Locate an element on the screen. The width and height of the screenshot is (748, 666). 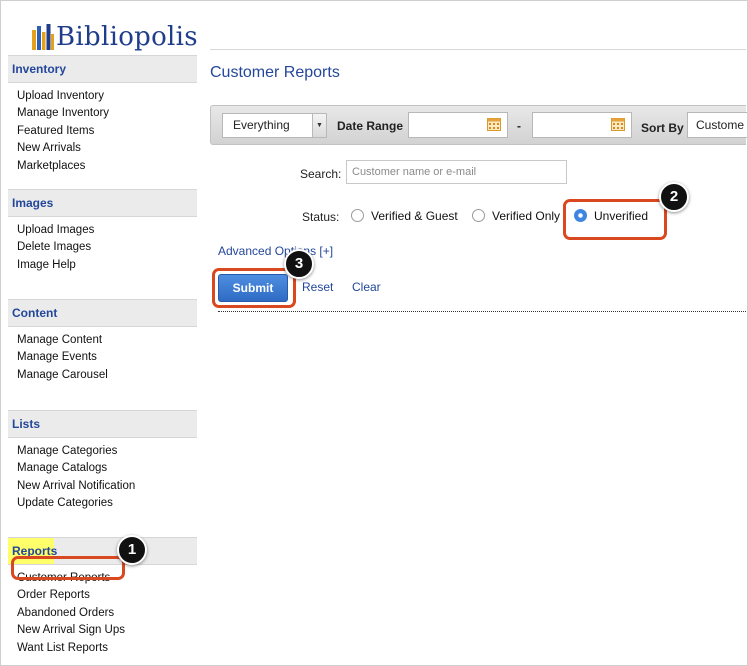
reset-link: Reset is located at coordinates (317, 287).